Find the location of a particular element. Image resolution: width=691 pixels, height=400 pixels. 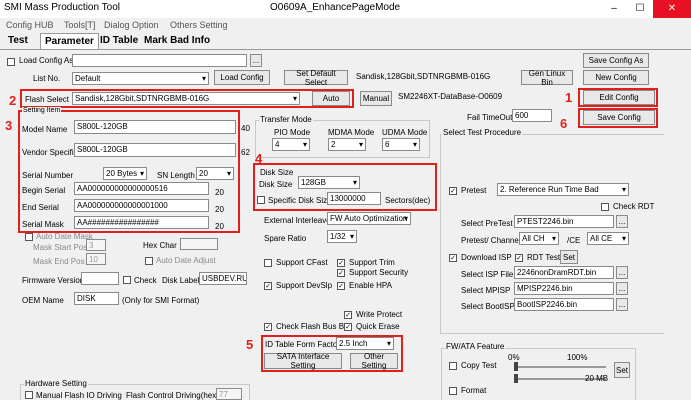

external-interleave-select: FW Auto Optimization is located at coordinates (369, 218).